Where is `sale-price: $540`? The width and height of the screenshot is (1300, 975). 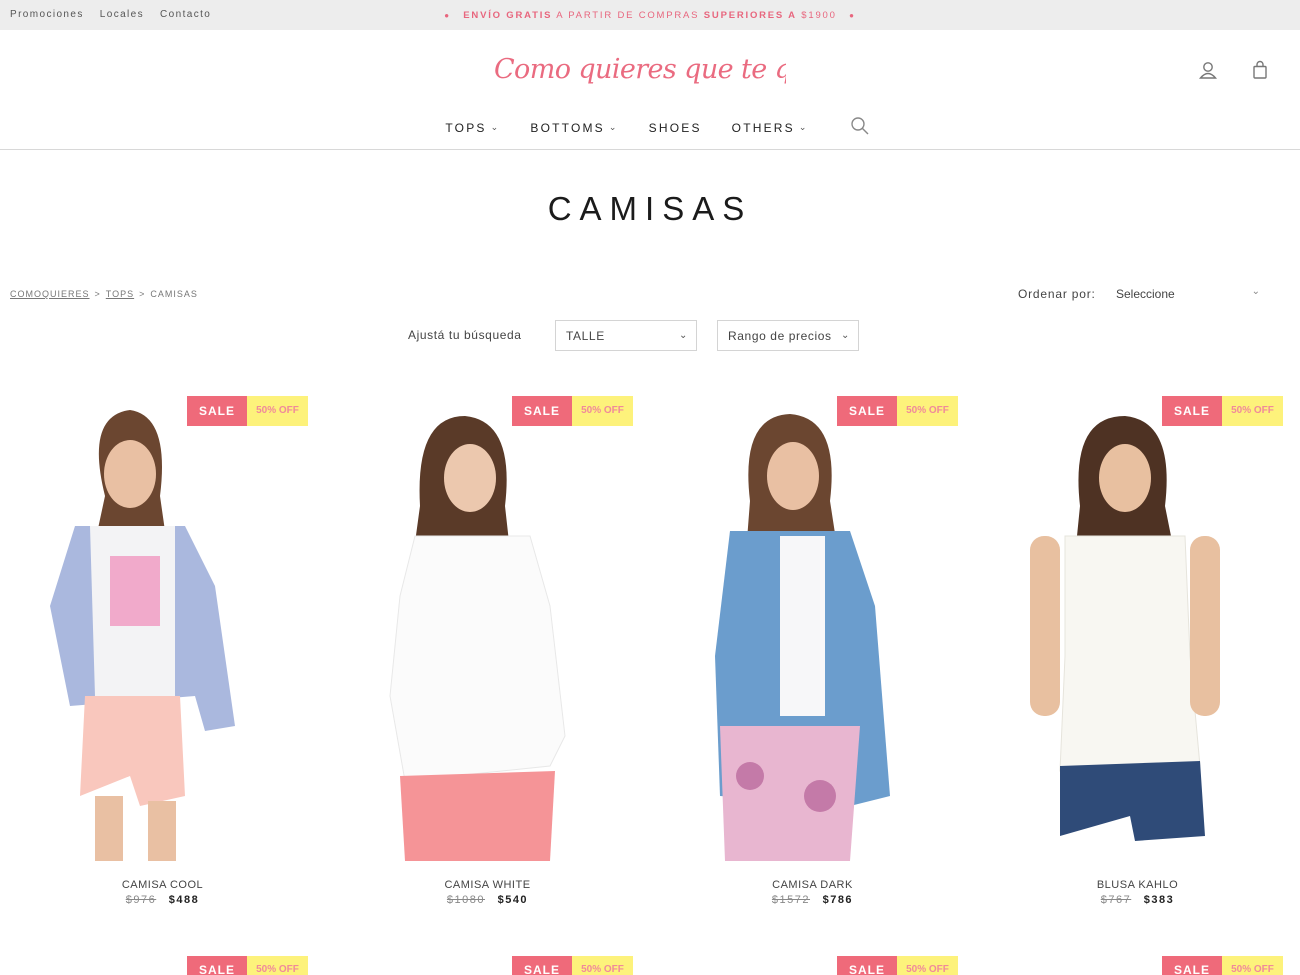 sale-price: $540 is located at coordinates (513, 900).